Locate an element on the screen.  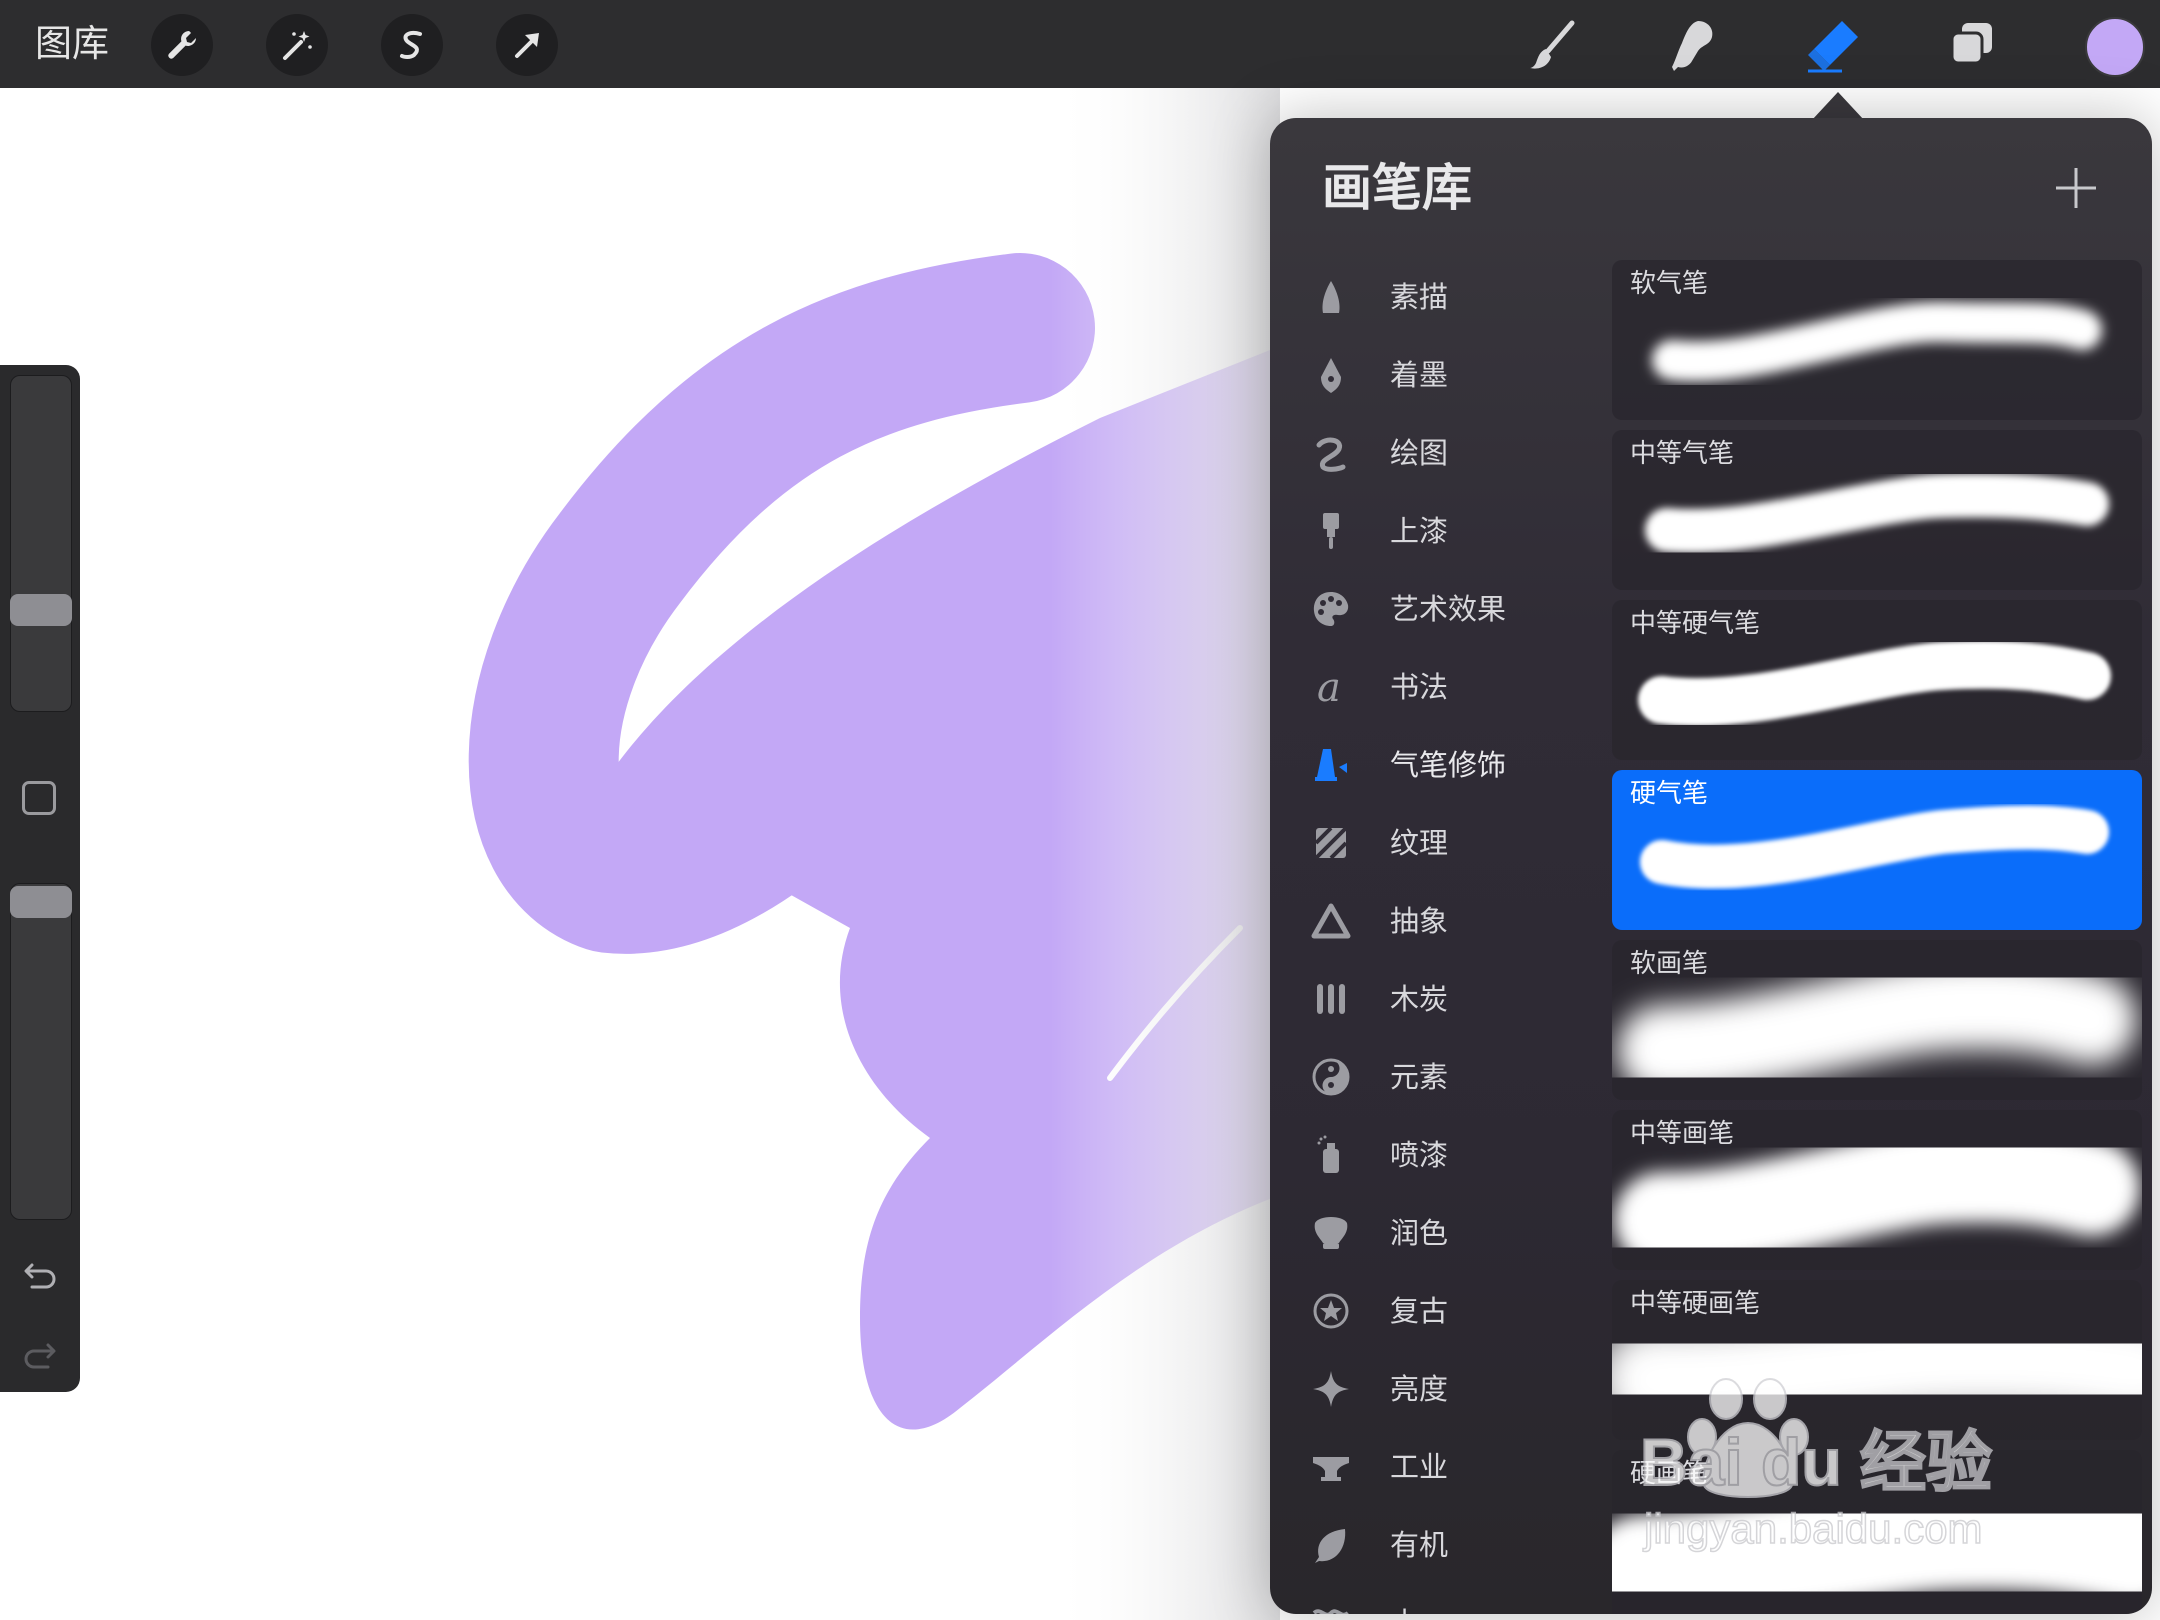
category-item: a 书法 is located at coordinates (1440, 687).